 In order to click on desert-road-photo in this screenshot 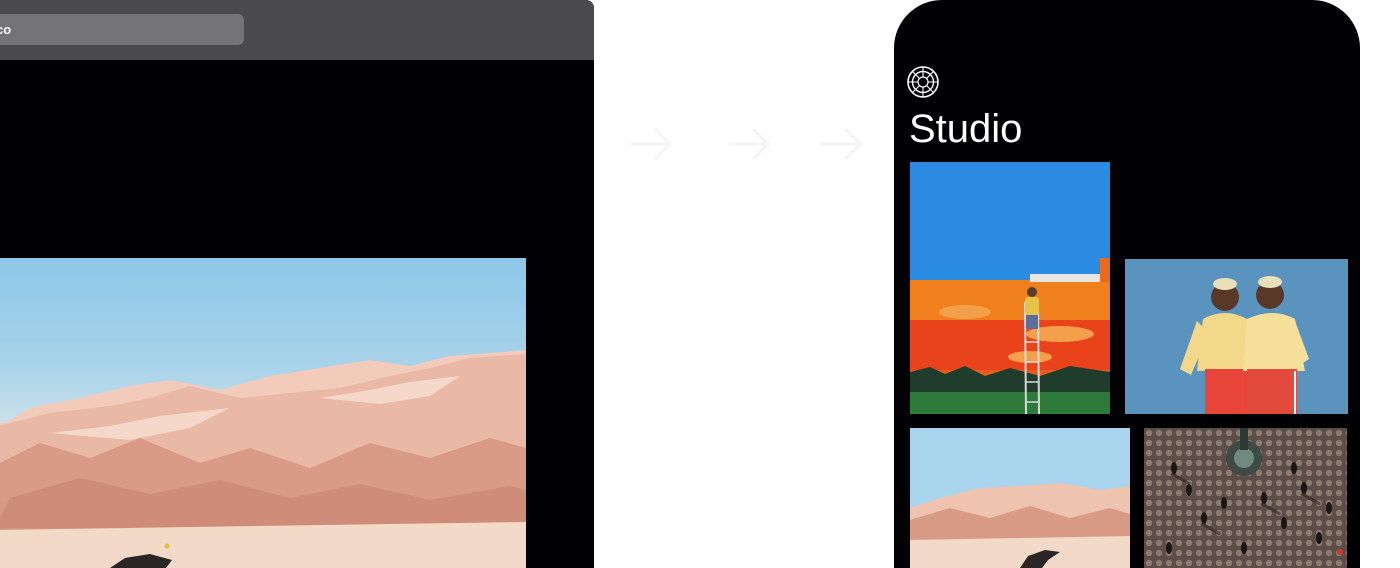, I will do `click(1020, 498)`.